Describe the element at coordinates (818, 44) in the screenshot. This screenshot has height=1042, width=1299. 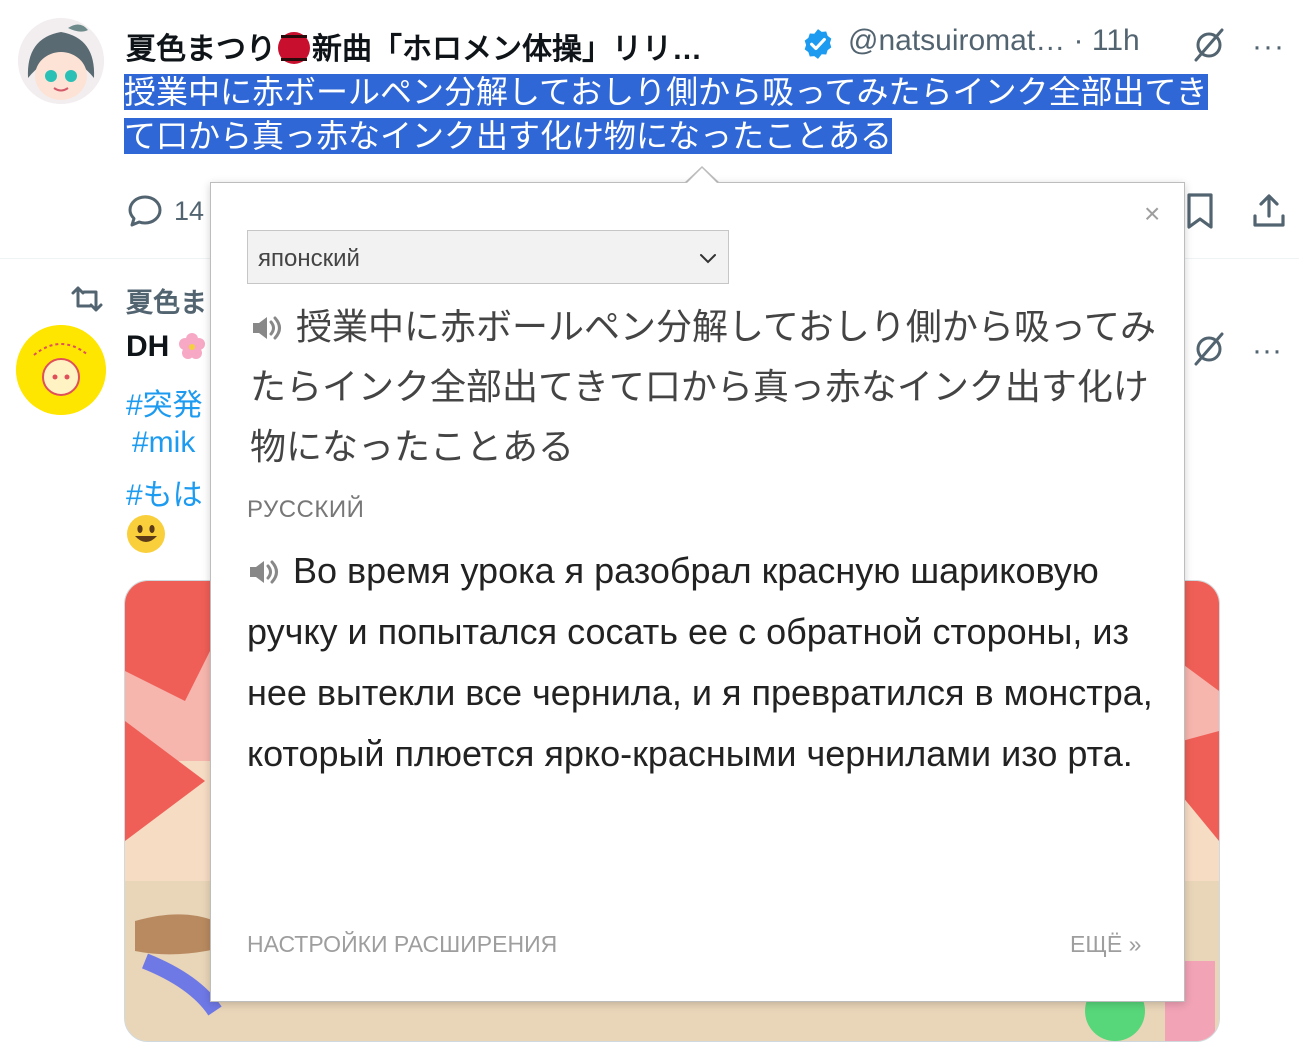
I see `verified-badge-icon` at that location.